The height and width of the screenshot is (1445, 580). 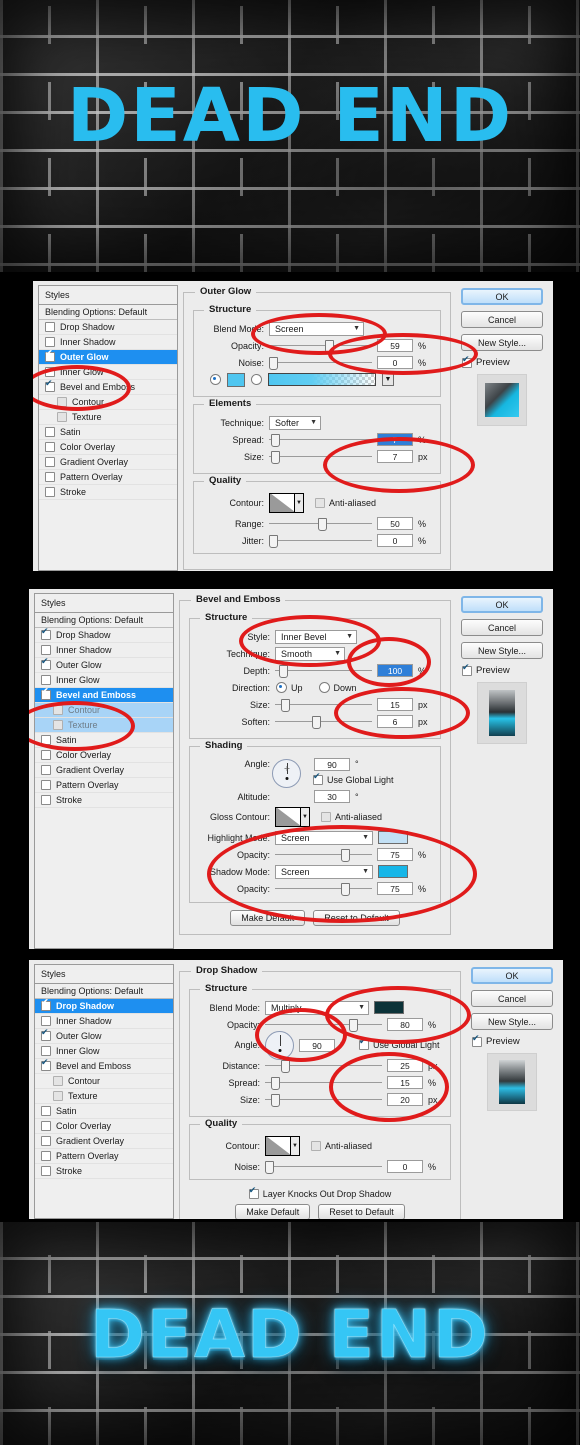 I want to click on depth-value: 100, so click(x=395, y=670).